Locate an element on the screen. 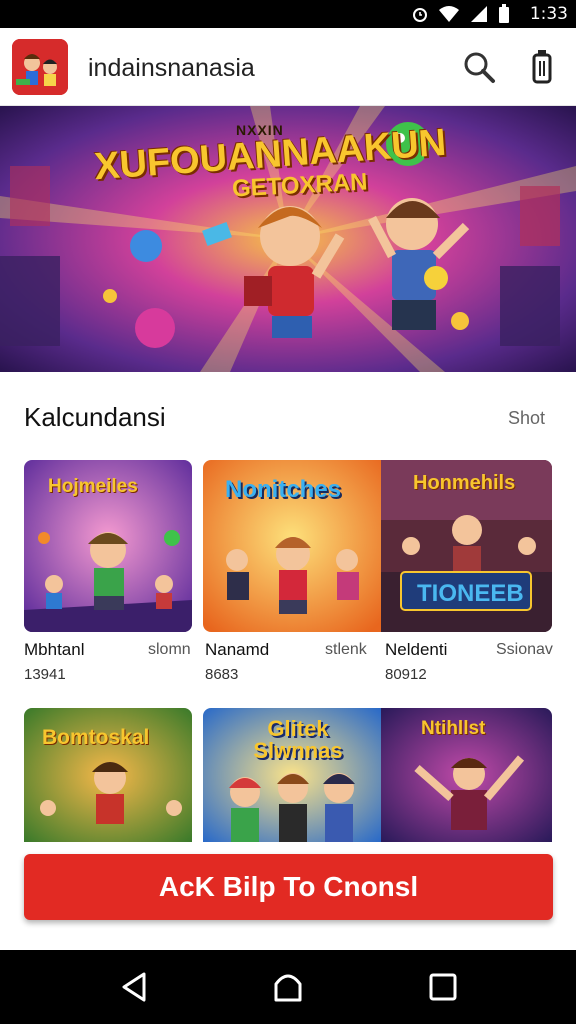  back-icon is located at coordinates (135, 987).